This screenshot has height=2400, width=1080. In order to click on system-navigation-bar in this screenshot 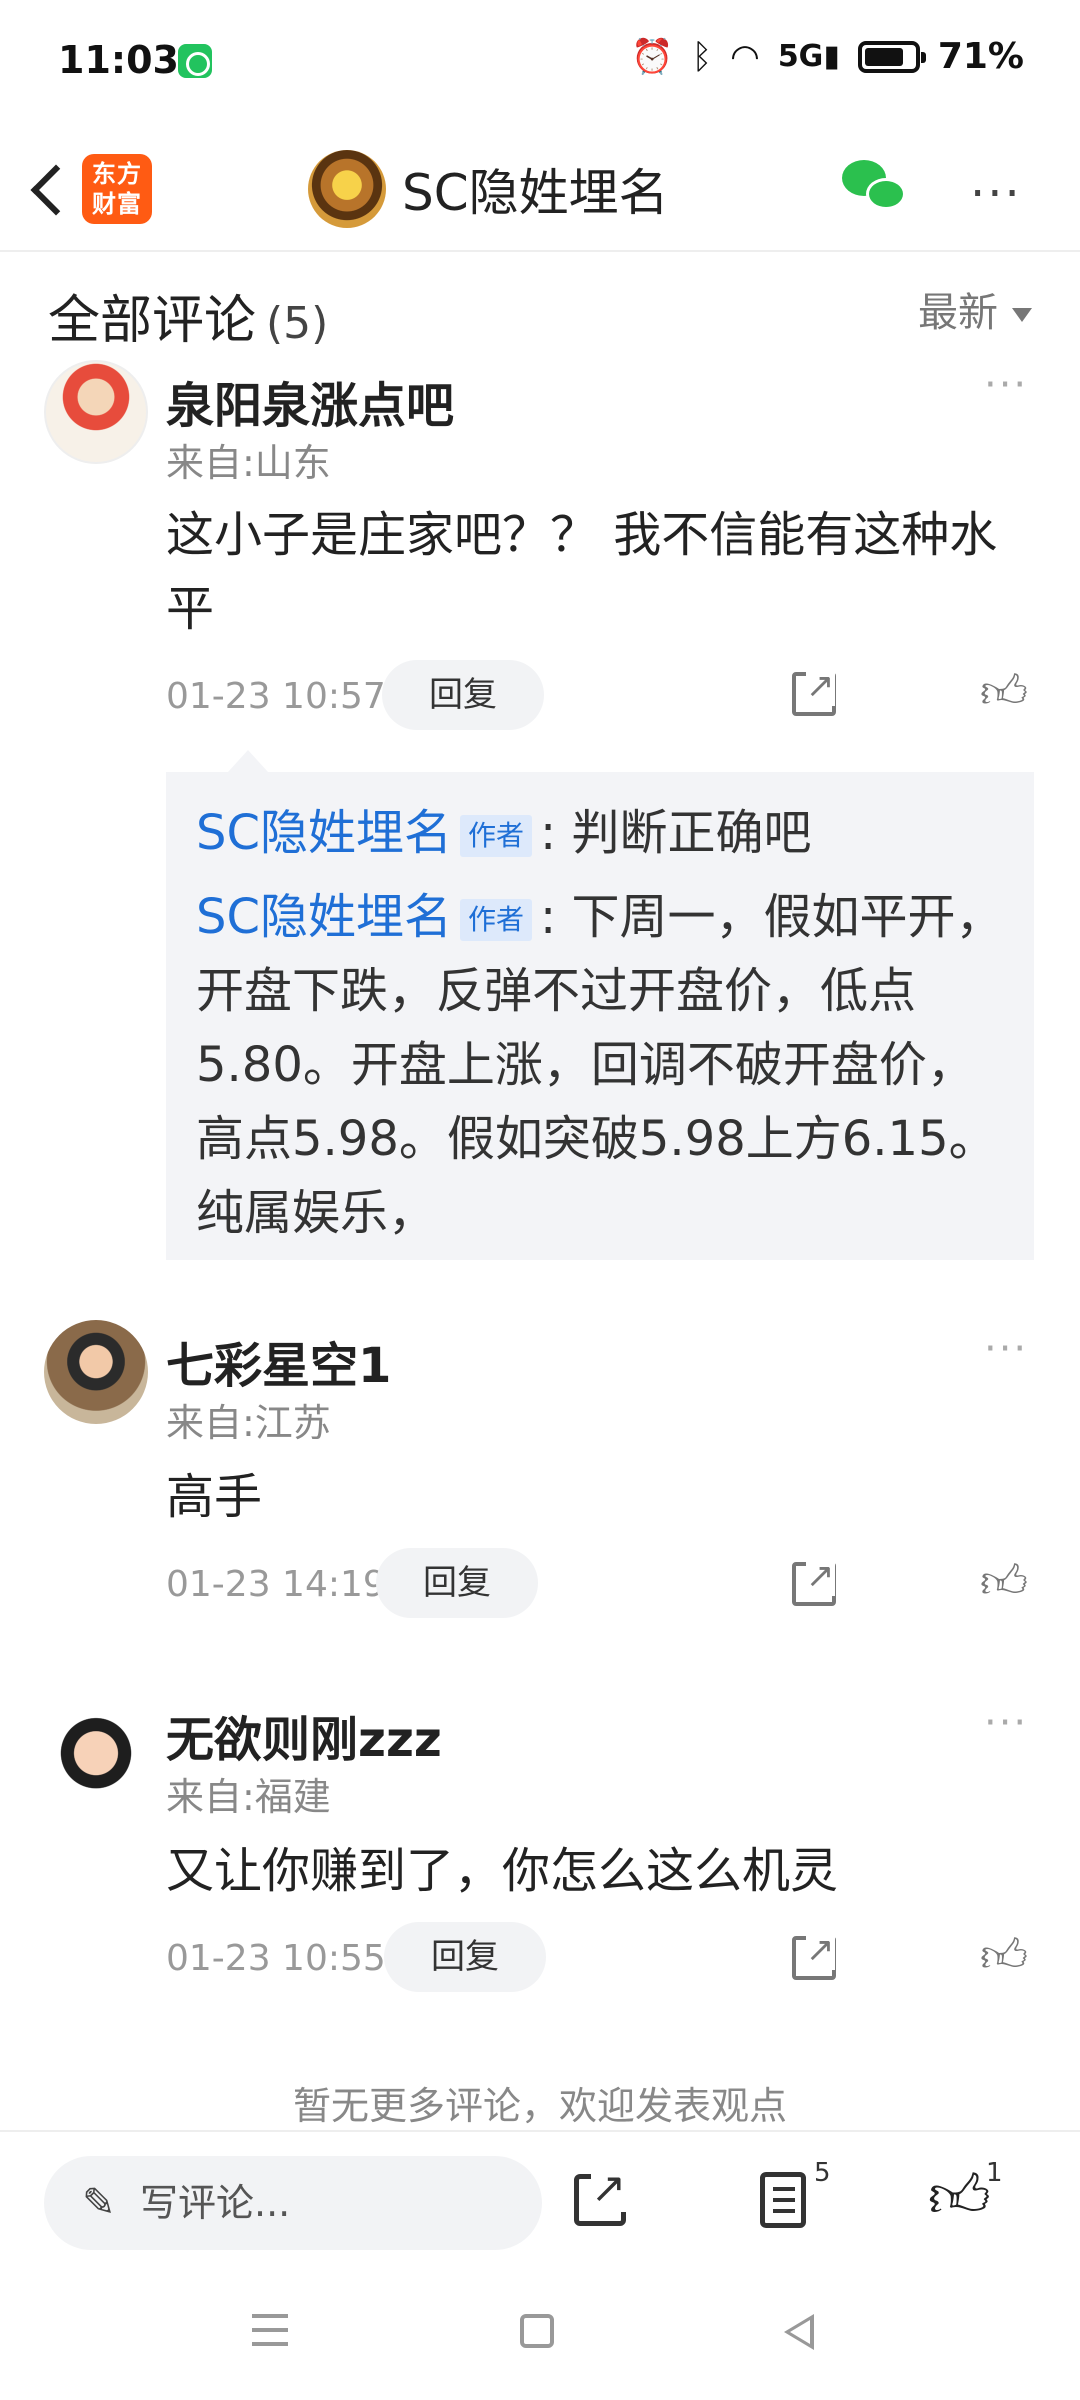, I will do `click(540, 2335)`.